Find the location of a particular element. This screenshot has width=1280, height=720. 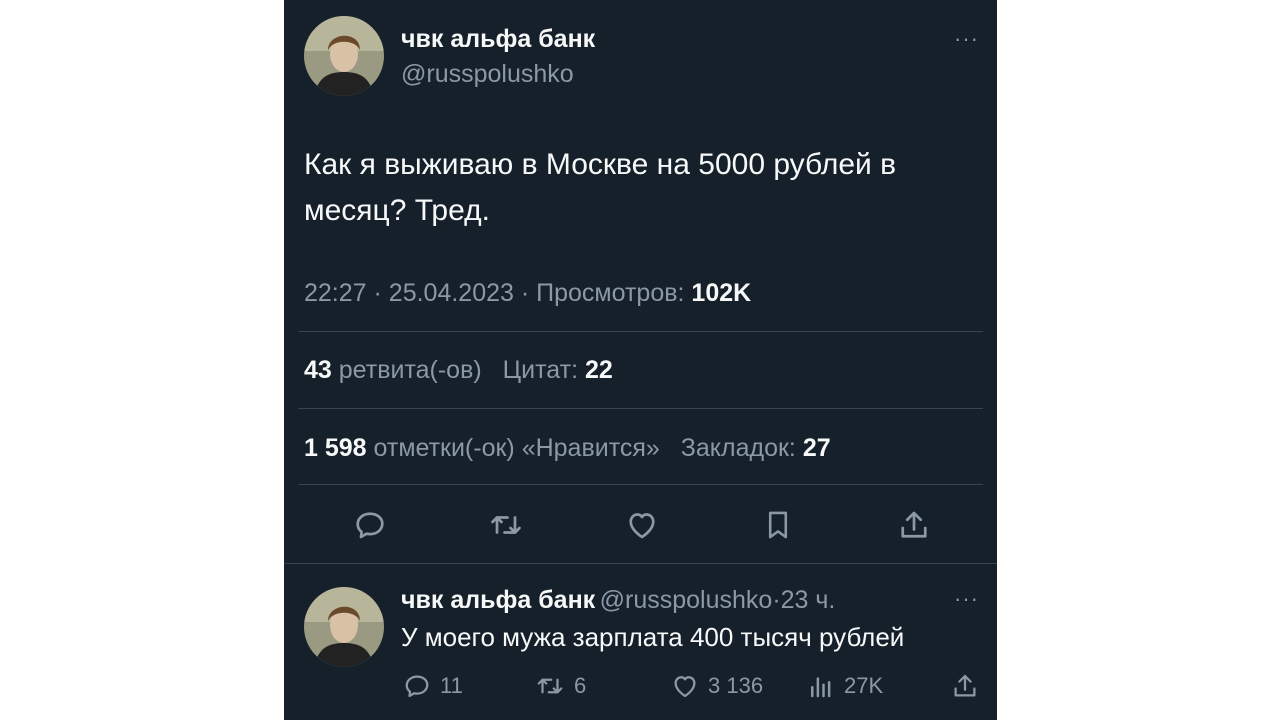

reply-likes-count: 3 136 is located at coordinates (736, 685).